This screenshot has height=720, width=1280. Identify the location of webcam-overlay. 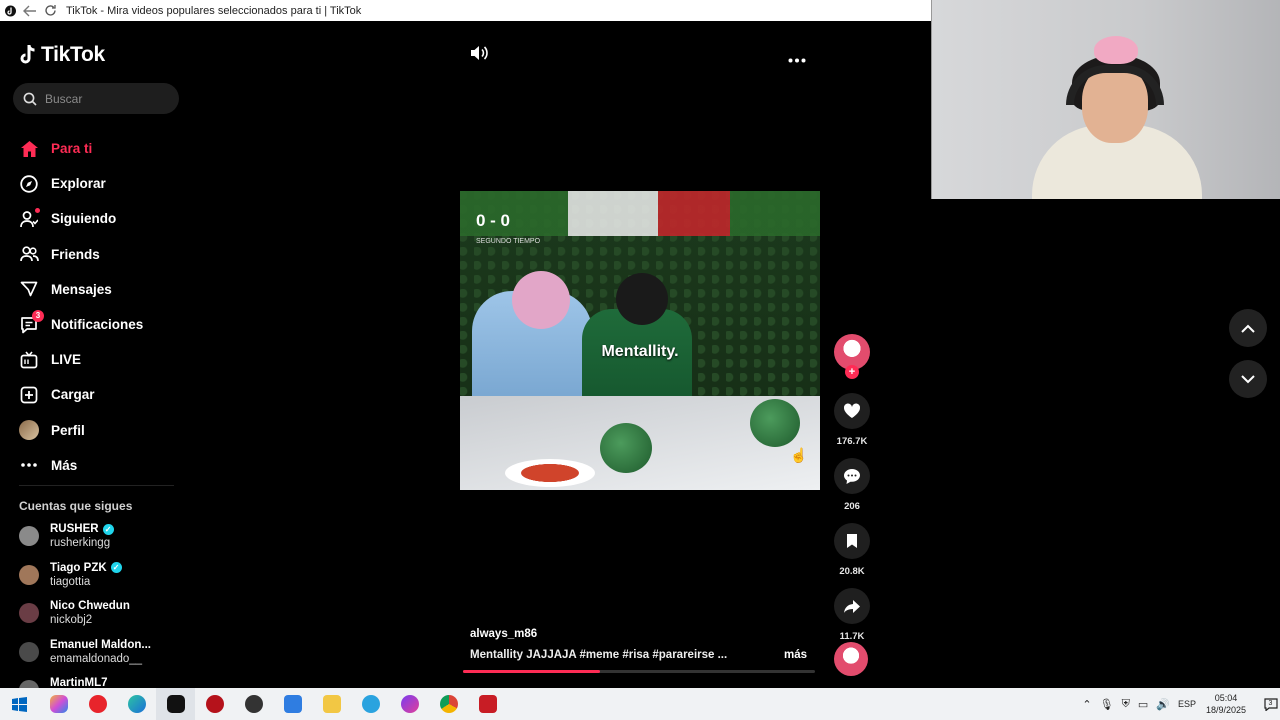
(1105, 99).